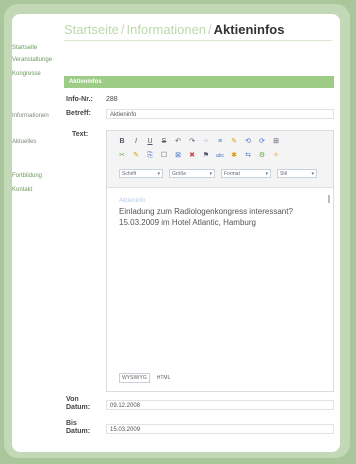 Image resolution: width=356 pixels, height=464 pixels. What do you see at coordinates (164, 142) in the screenshot?
I see `strikethrough-icon: S` at bounding box center [164, 142].